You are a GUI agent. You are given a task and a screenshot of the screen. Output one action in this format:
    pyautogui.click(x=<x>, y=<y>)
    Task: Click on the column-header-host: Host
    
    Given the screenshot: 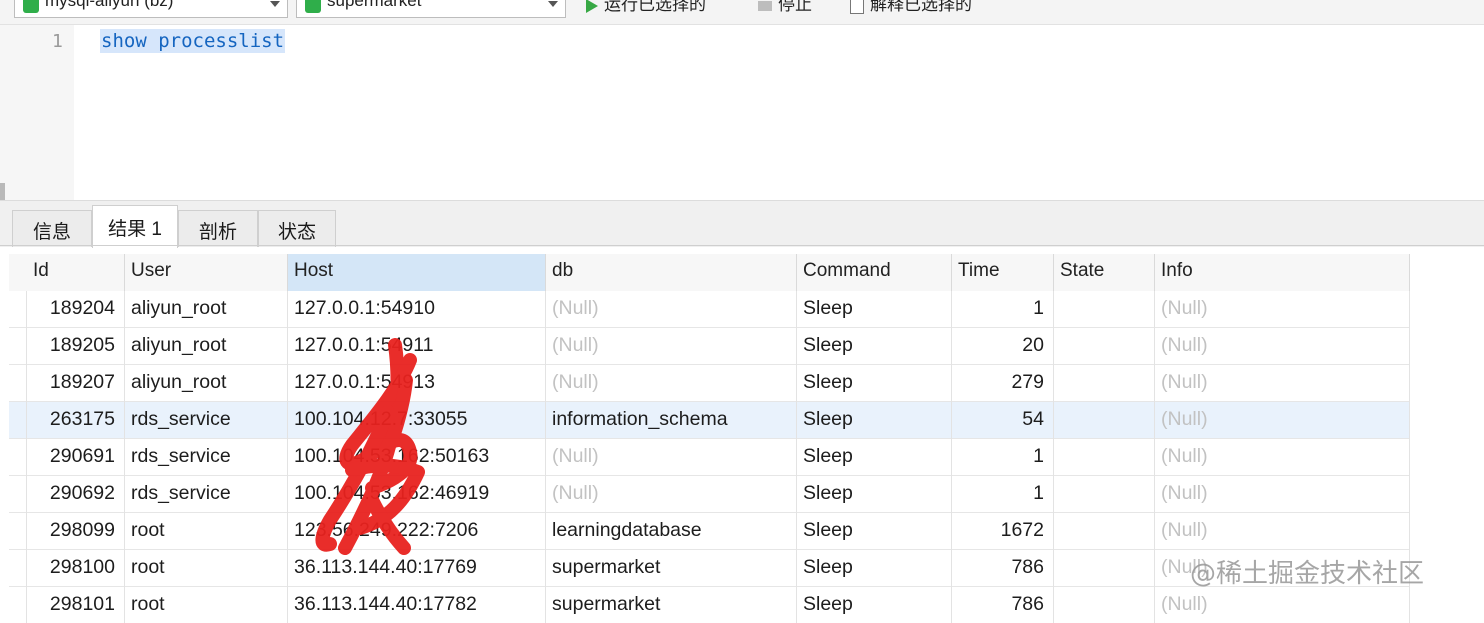 What is the action you would take?
    pyautogui.click(x=417, y=272)
    